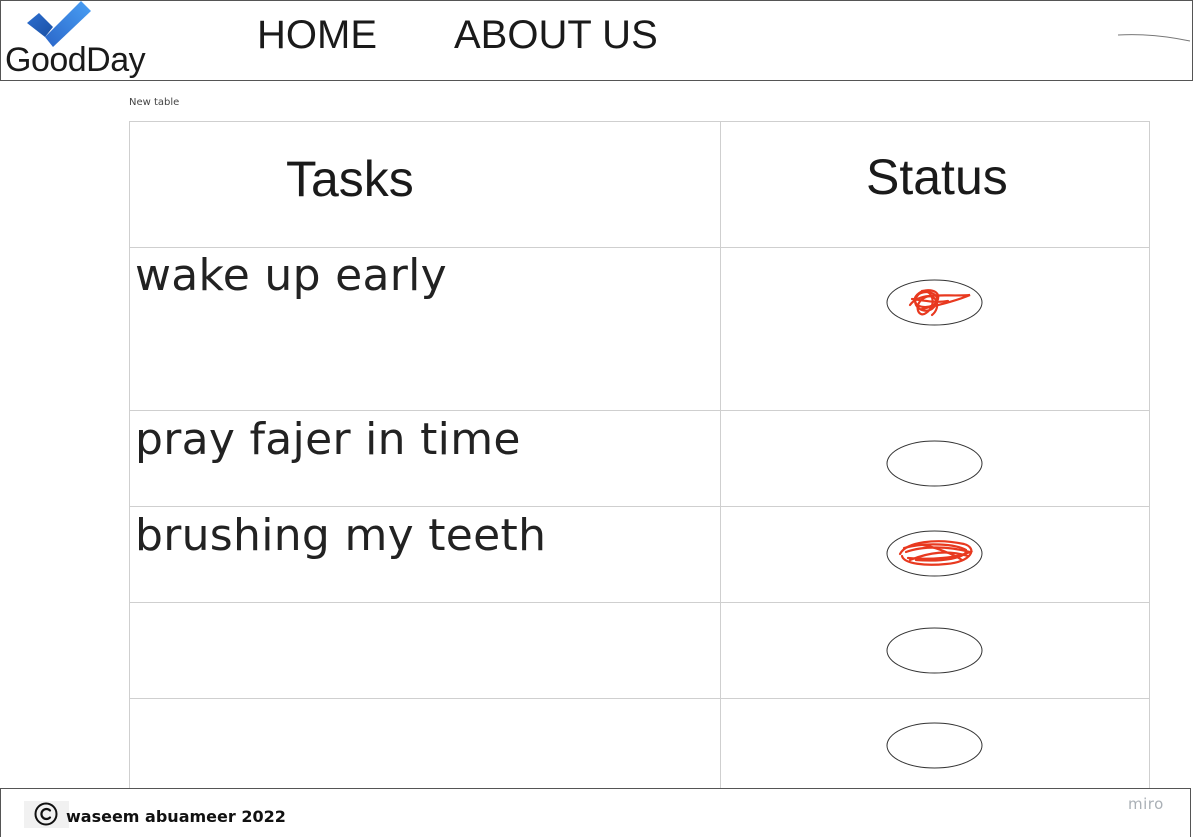 This screenshot has height=837, width=1193. Describe the element at coordinates (46, 814) in the screenshot. I see `copyright-icon` at that location.